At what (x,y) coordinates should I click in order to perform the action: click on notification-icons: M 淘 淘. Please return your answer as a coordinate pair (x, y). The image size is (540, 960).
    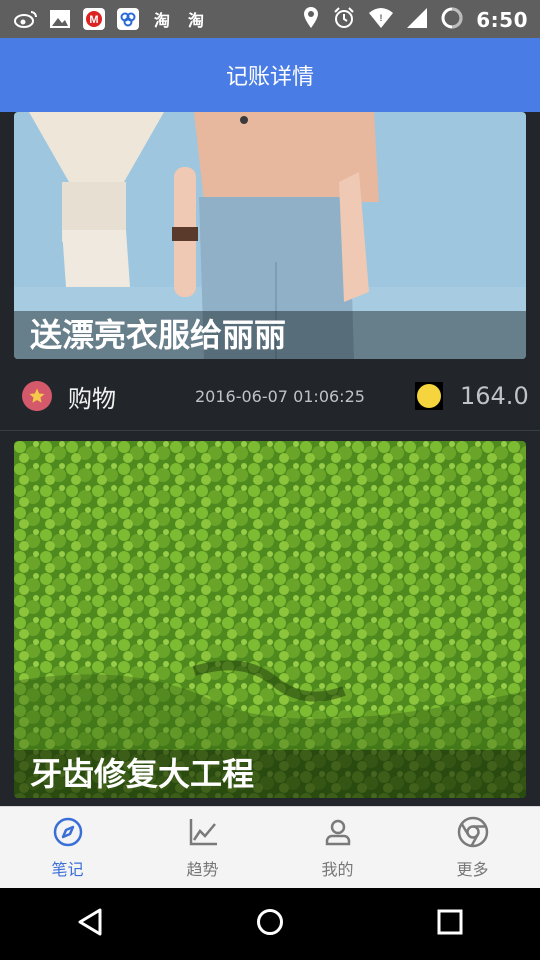
    Looking at the image, I should click on (111, 19).